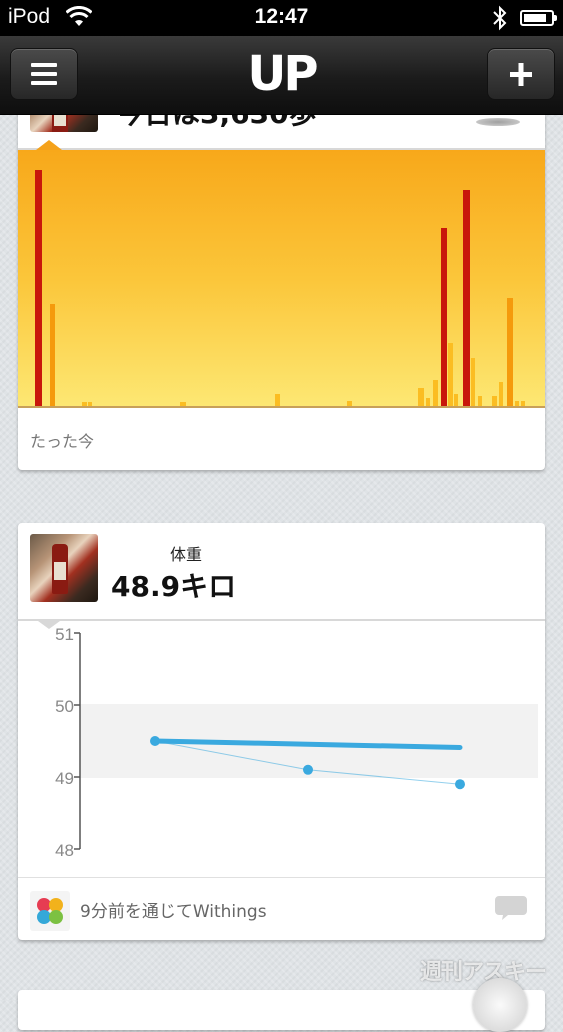  What do you see at coordinates (64, 706) in the screenshot?
I see `y-tick-label: 50` at bounding box center [64, 706].